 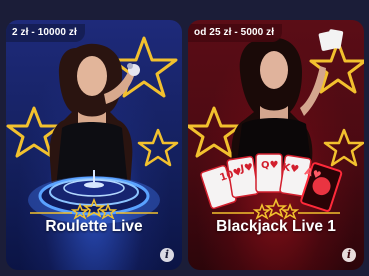 What do you see at coordinates (94, 226) in the screenshot?
I see `game-title: Roulette Live` at bounding box center [94, 226].